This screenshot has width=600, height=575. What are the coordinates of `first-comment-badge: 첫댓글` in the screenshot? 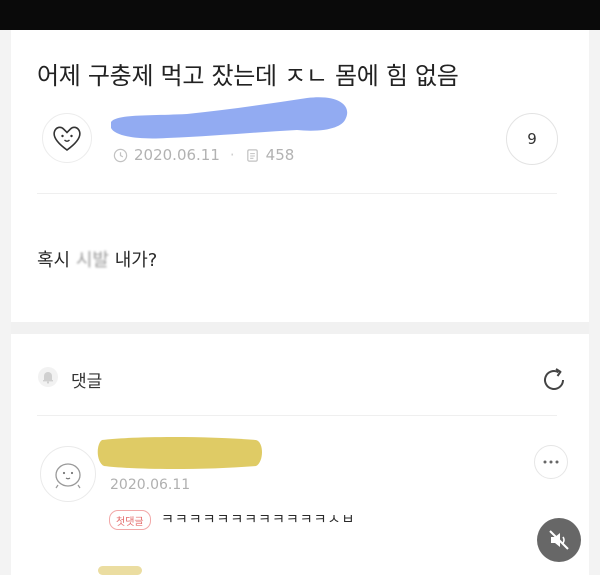 It's located at (130, 520).